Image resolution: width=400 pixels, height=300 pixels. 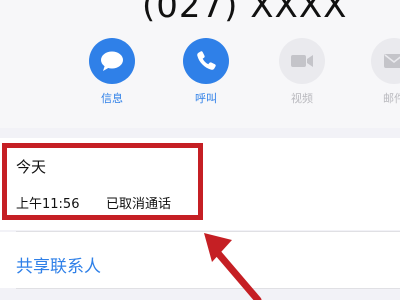 What do you see at coordinates (58, 264) in the screenshot?
I see `share-contact-link: 共享联系人` at bounding box center [58, 264].